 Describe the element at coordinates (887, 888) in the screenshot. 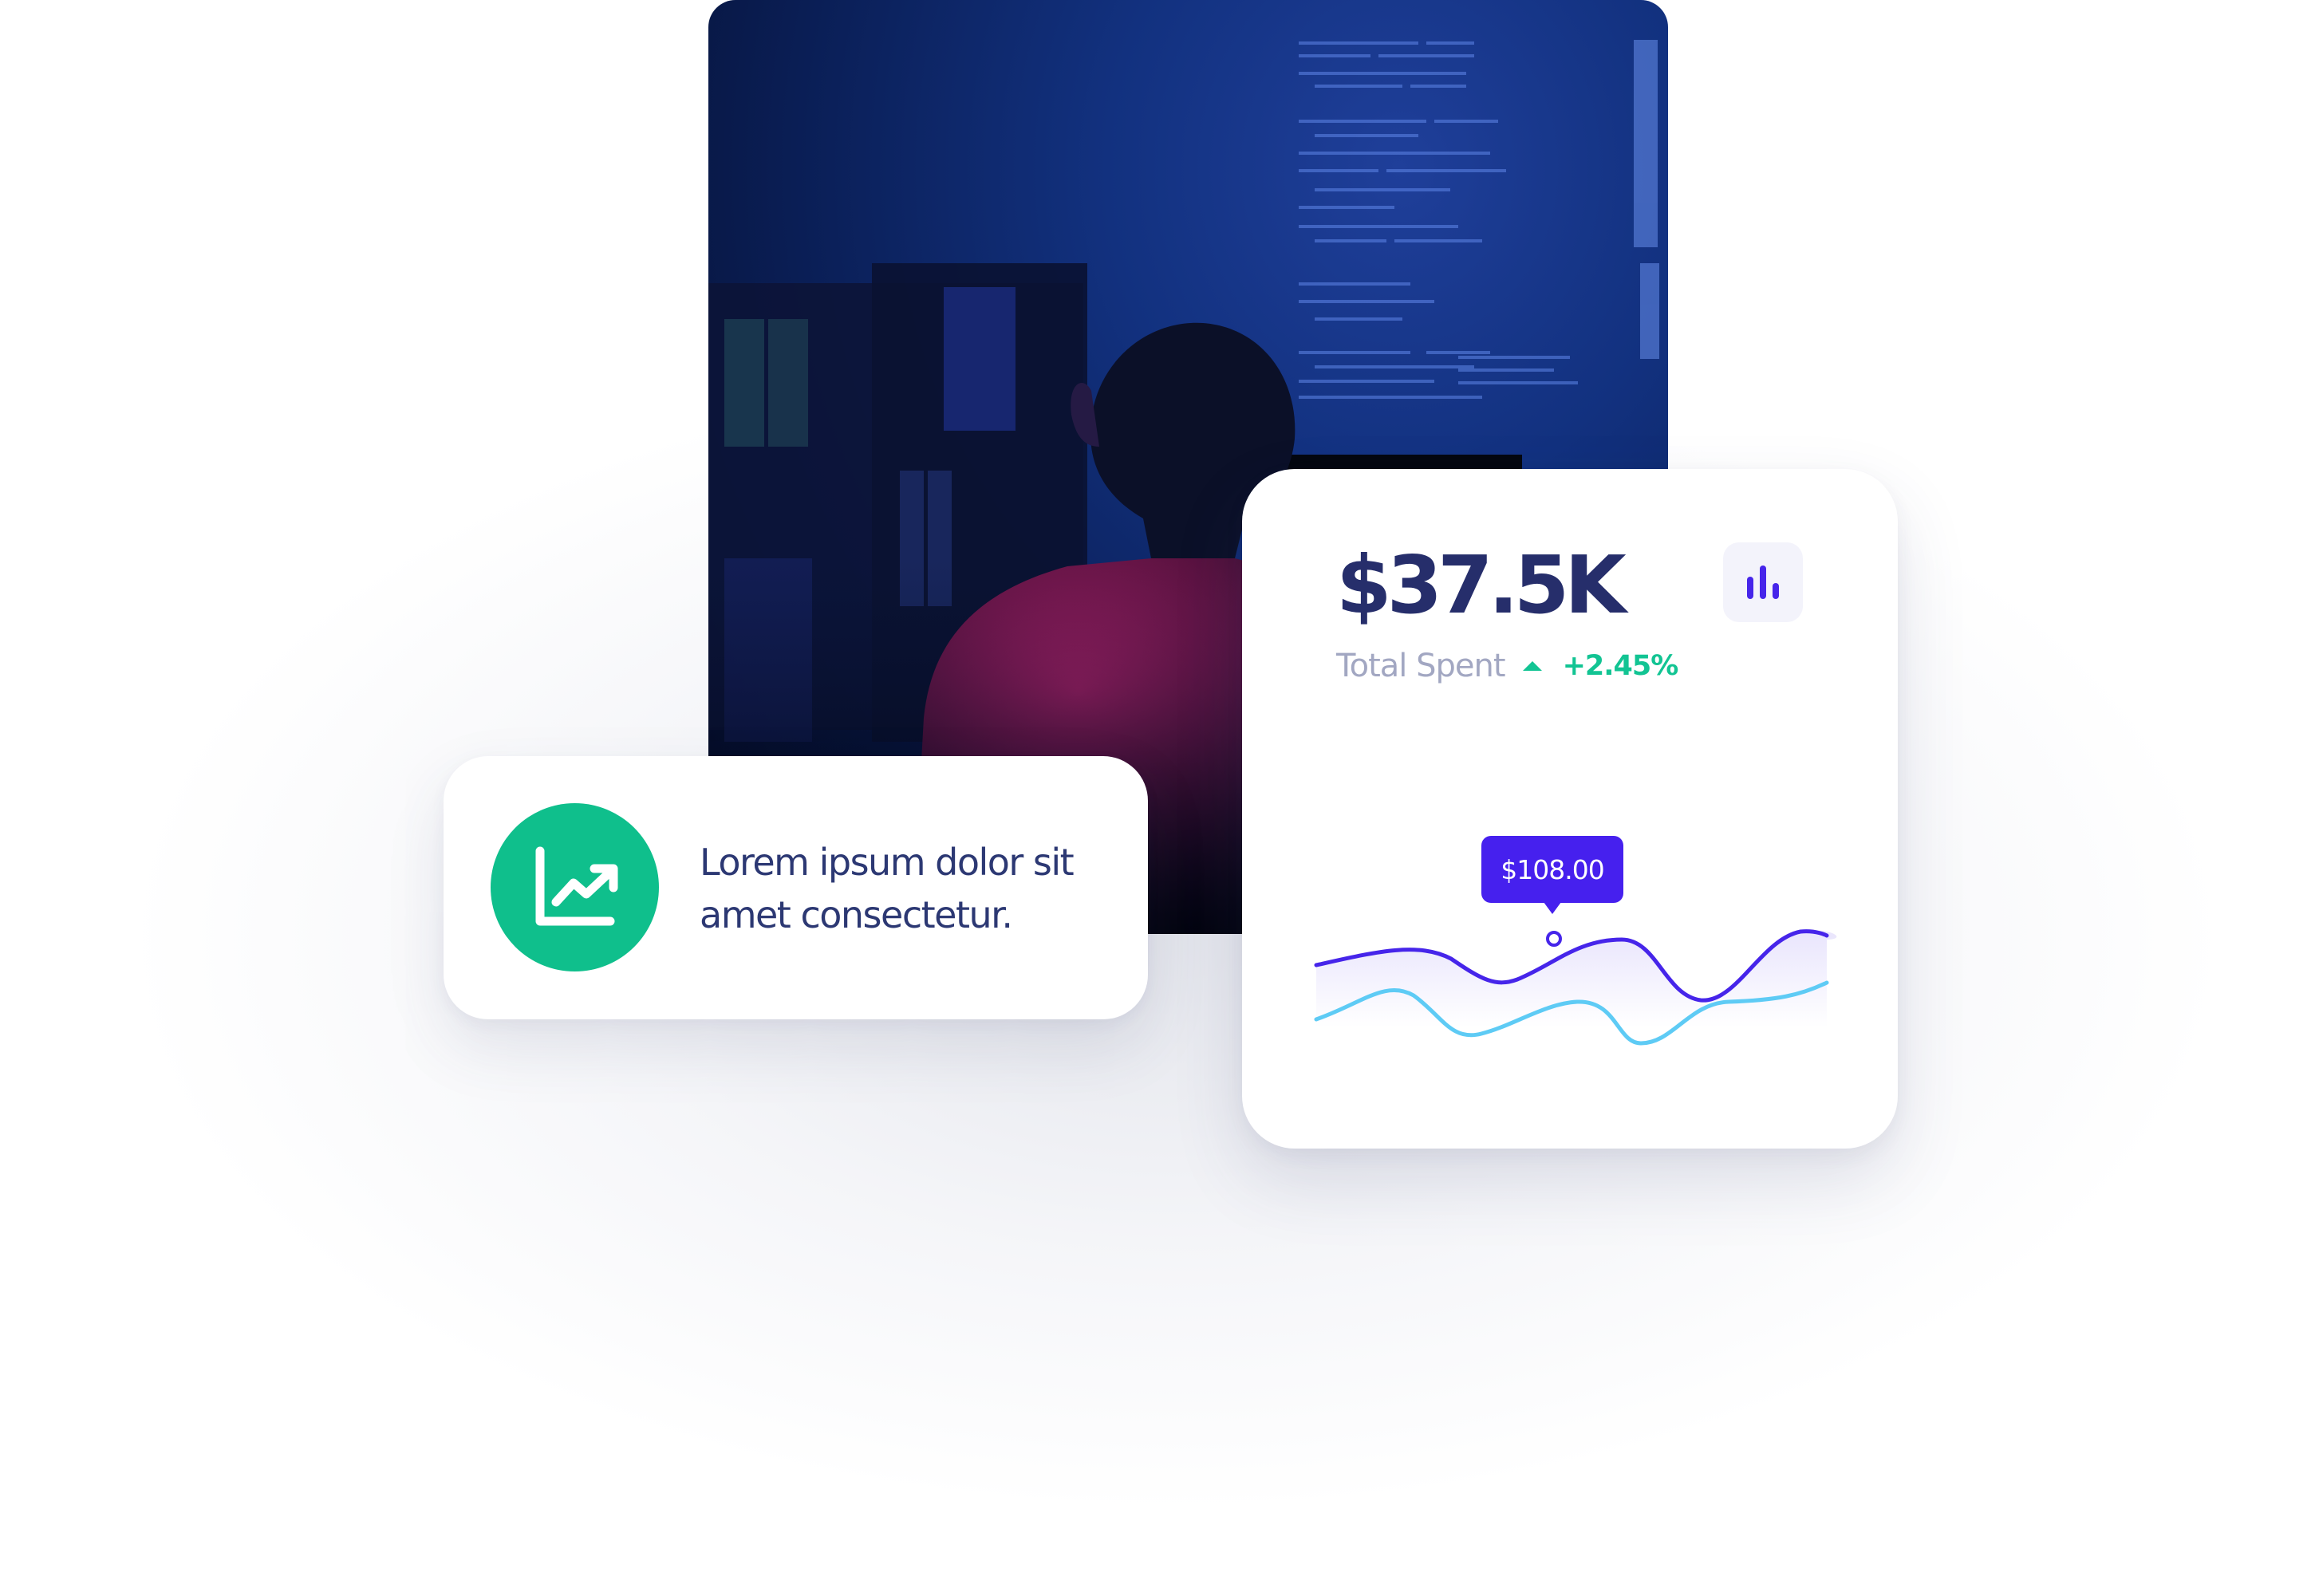

I see `info-text: Lorem ipsum dolor sit amet consectetur.` at that location.